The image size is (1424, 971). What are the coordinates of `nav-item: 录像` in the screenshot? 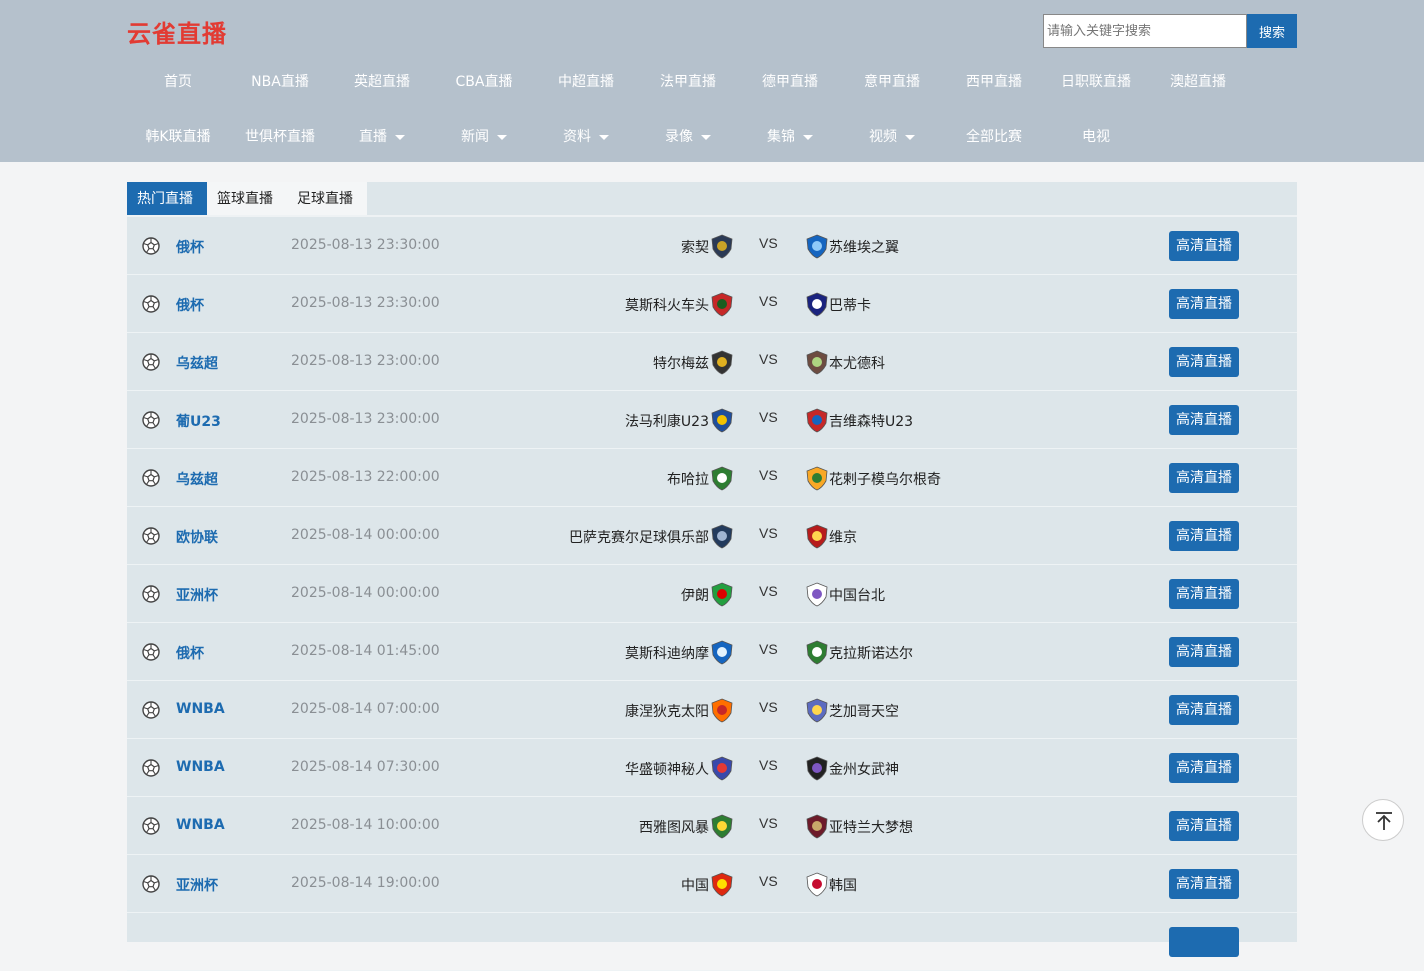 It's located at (688, 136).